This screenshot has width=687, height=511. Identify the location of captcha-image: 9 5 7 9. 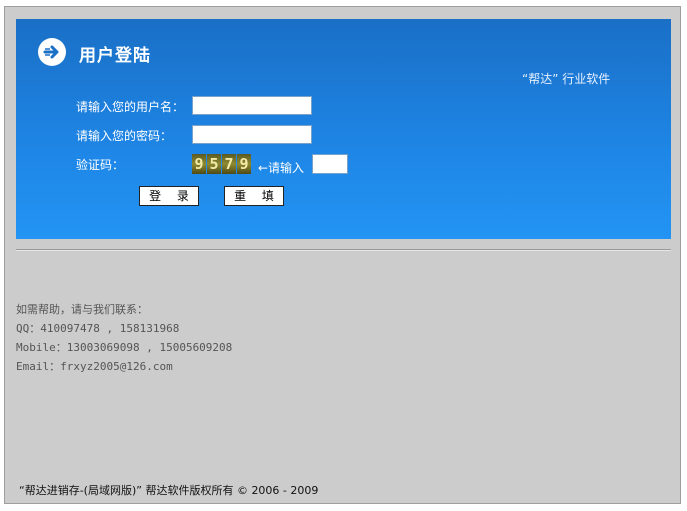
(222, 164).